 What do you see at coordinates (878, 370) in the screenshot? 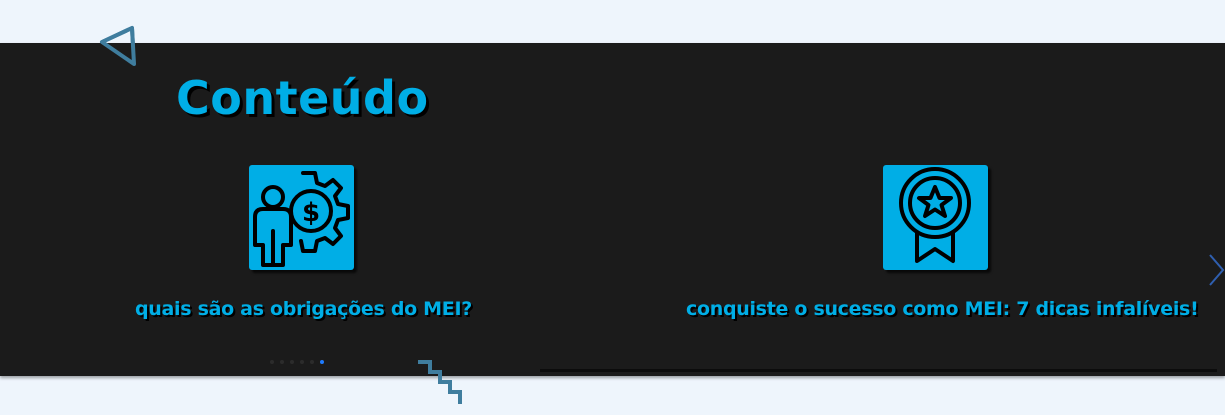
I see `carousel-progress-track` at bounding box center [878, 370].